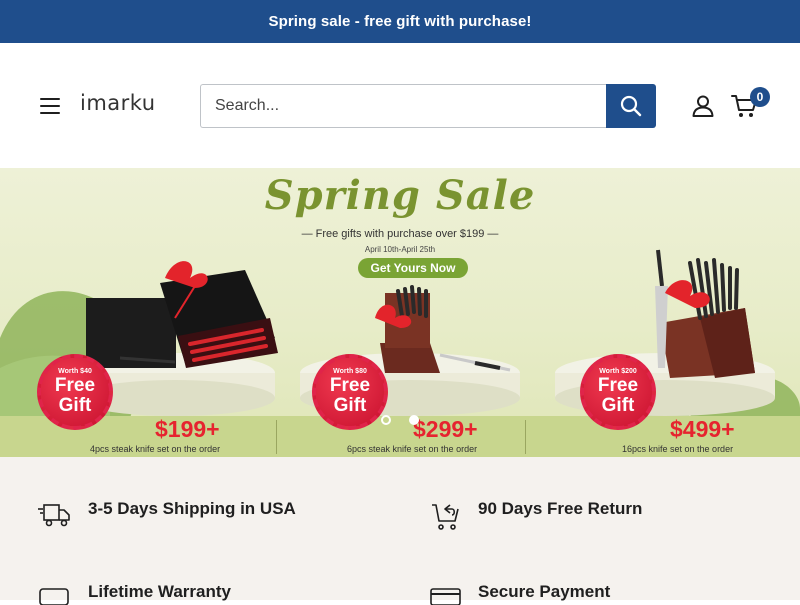  Describe the element at coordinates (445, 596) in the screenshot. I see `credit-card-icon` at that location.